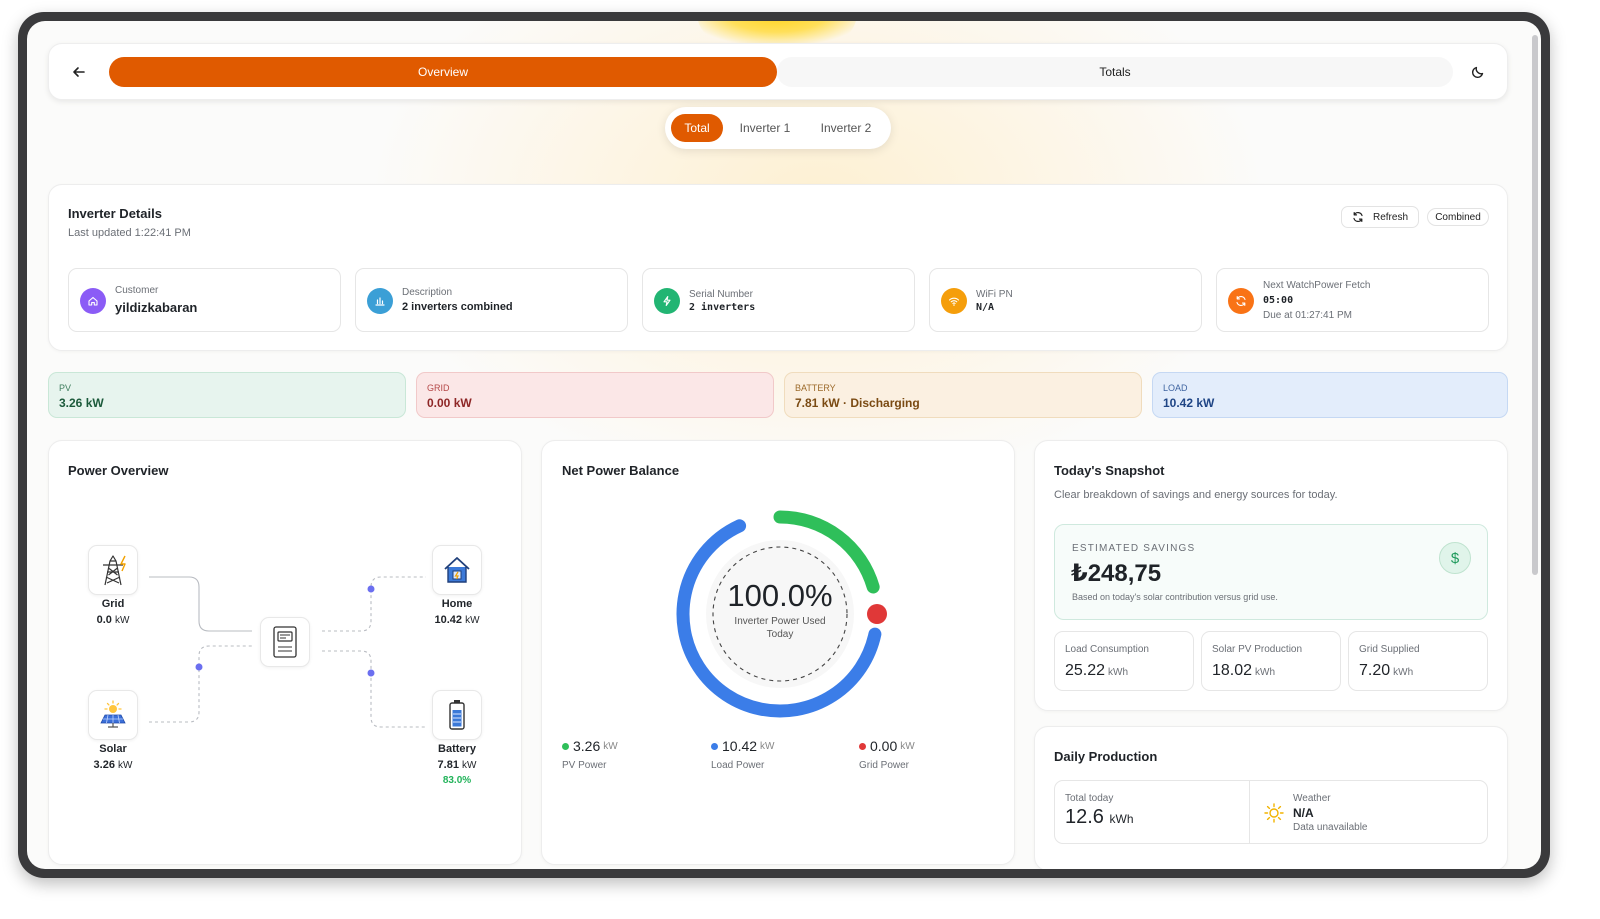  What do you see at coordinates (1249, 812) in the screenshot?
I see `daily-divider` at bounding box center [1249, 812].